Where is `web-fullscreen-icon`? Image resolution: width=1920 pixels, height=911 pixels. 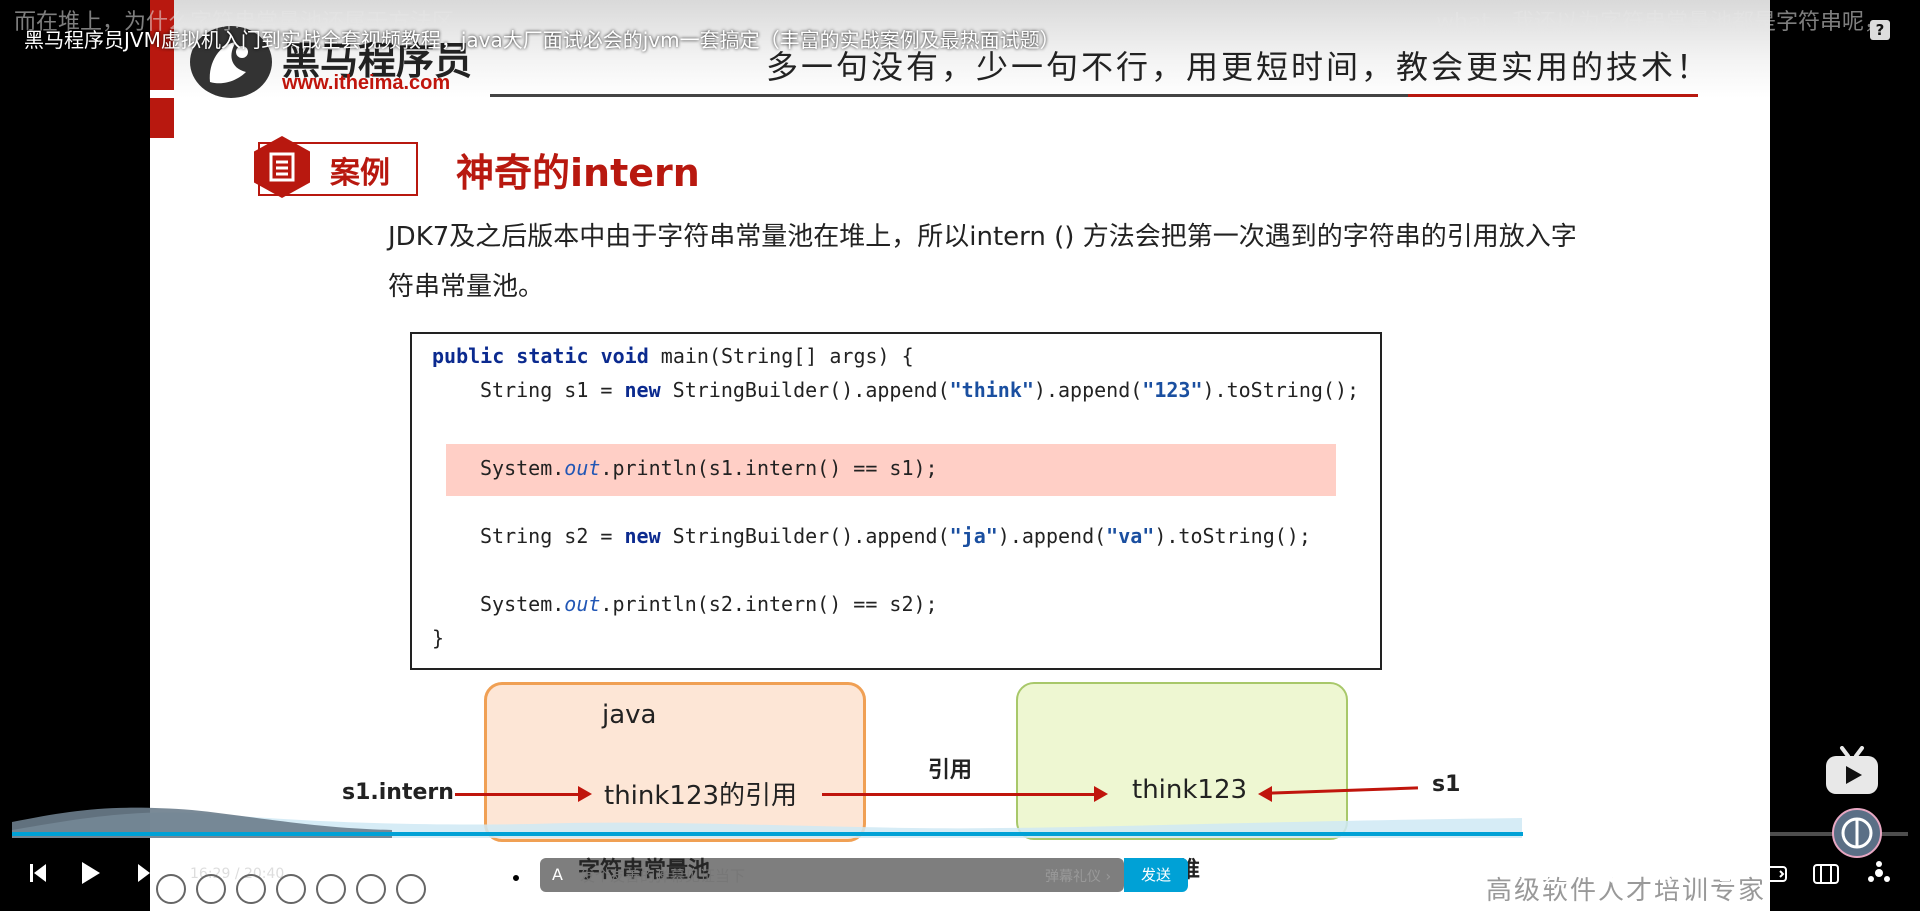 web-fullscreen-icon is located at coordinates (1826, 876).